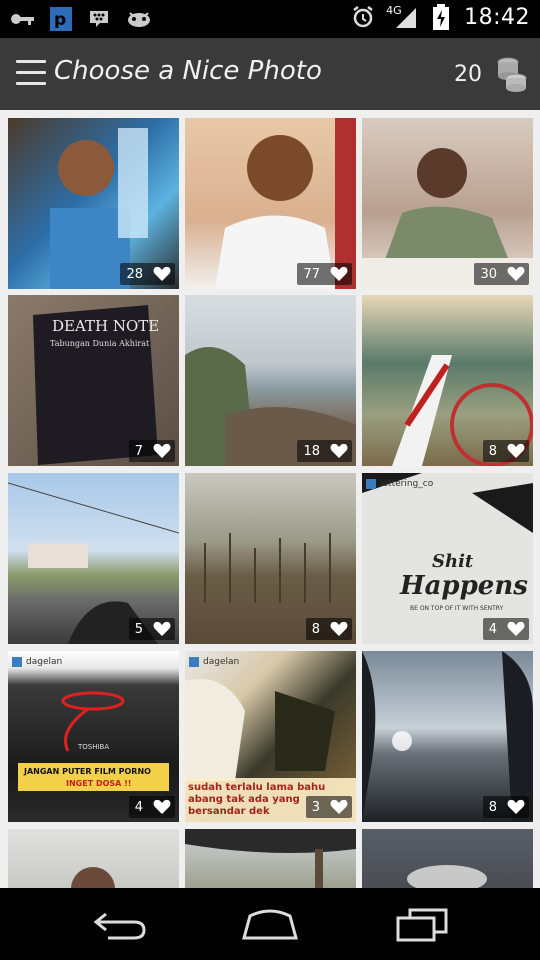  What do you see at coordinates (138, 629) in the screenshot?
I see `like-count: 5` at bounding box center [138, 629].